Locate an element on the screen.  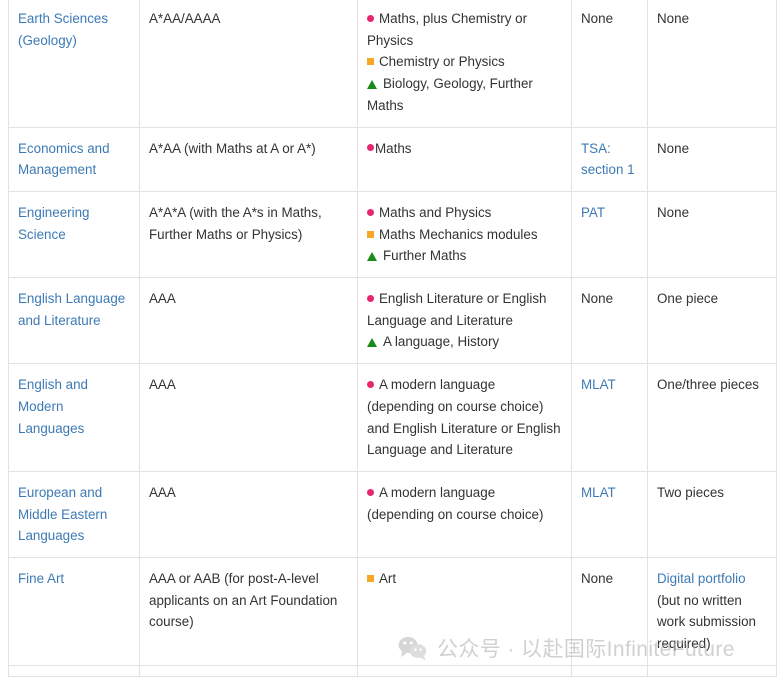
subject-requirement-line: Maths and Physics is located at coordinates (464, 213).